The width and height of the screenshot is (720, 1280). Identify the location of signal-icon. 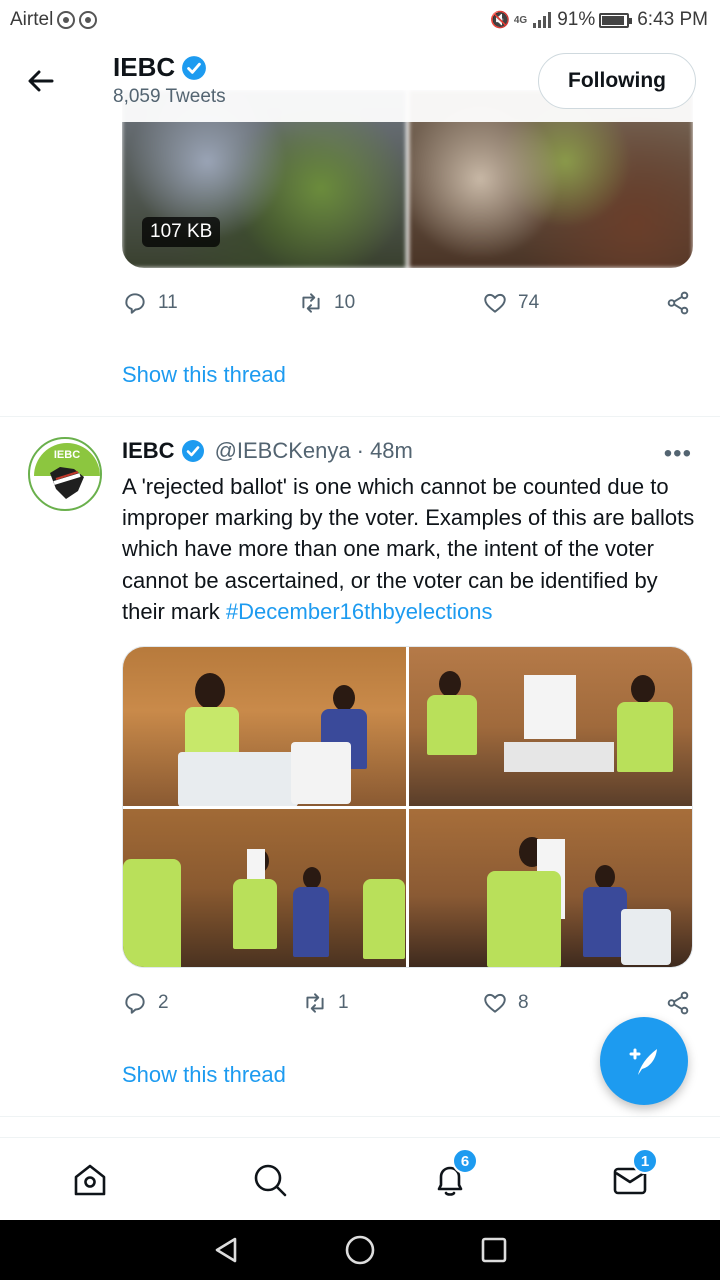
(542, 20).